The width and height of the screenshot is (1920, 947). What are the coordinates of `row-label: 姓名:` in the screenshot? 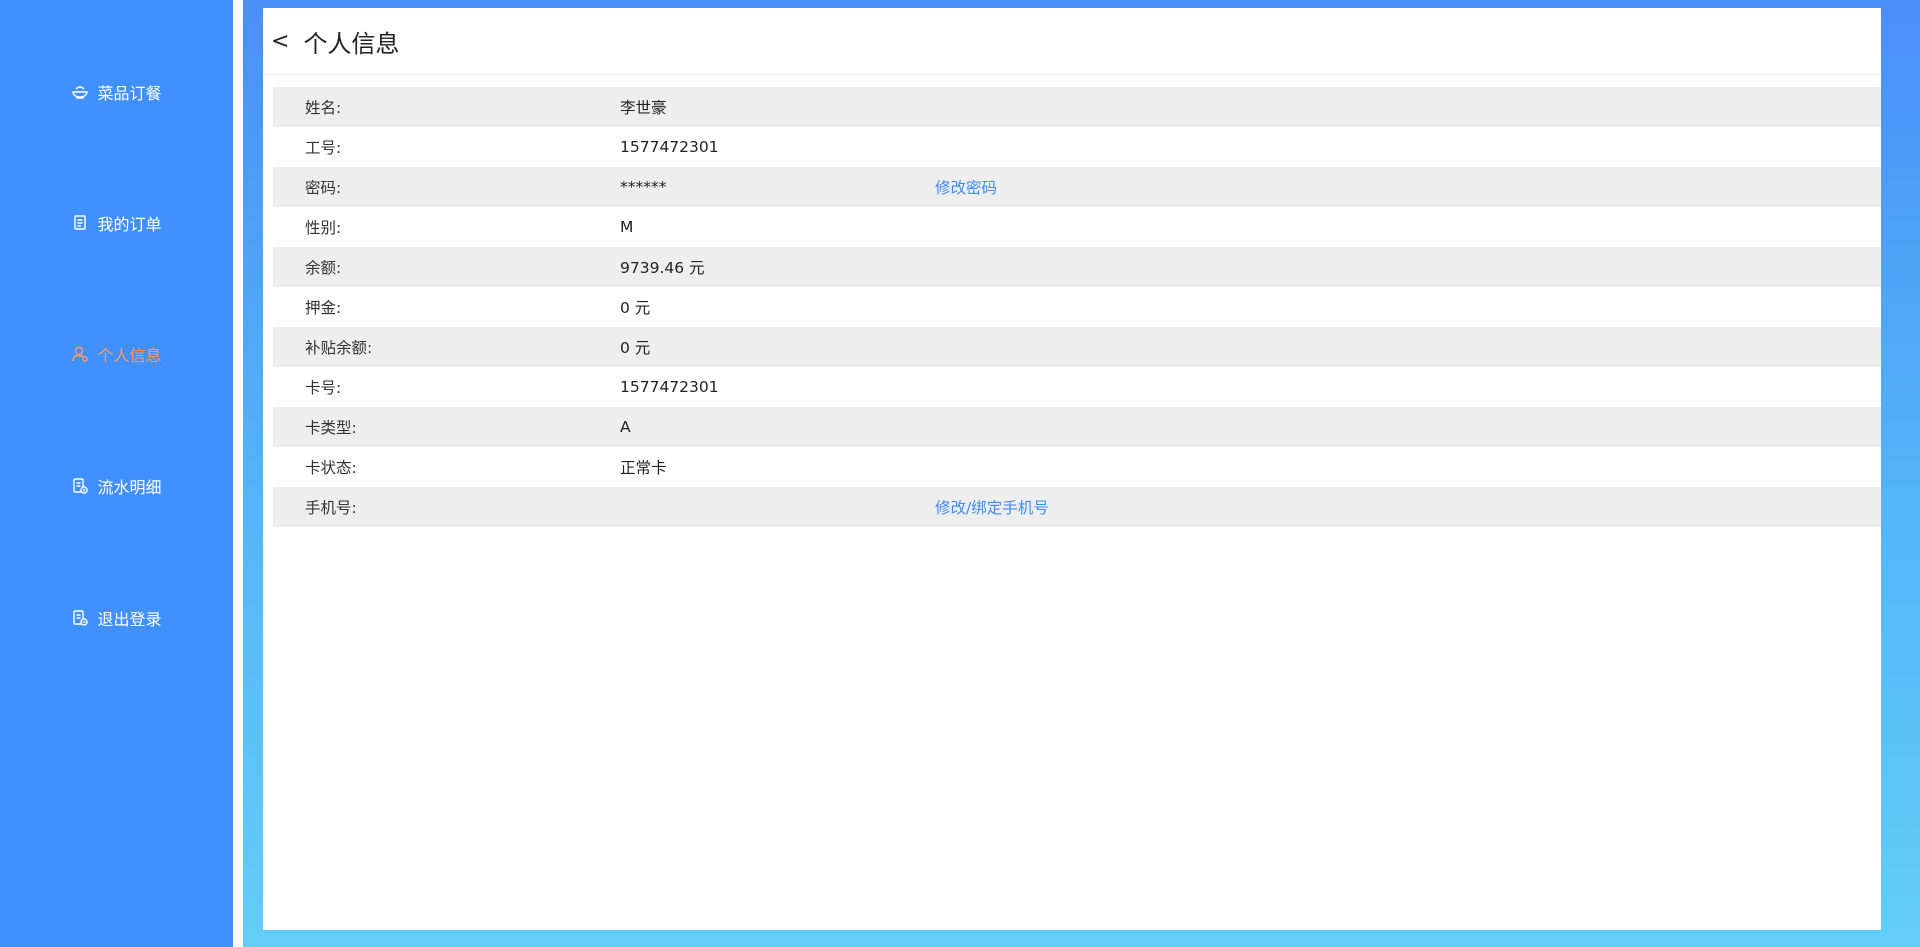 It's located at (323, 108).